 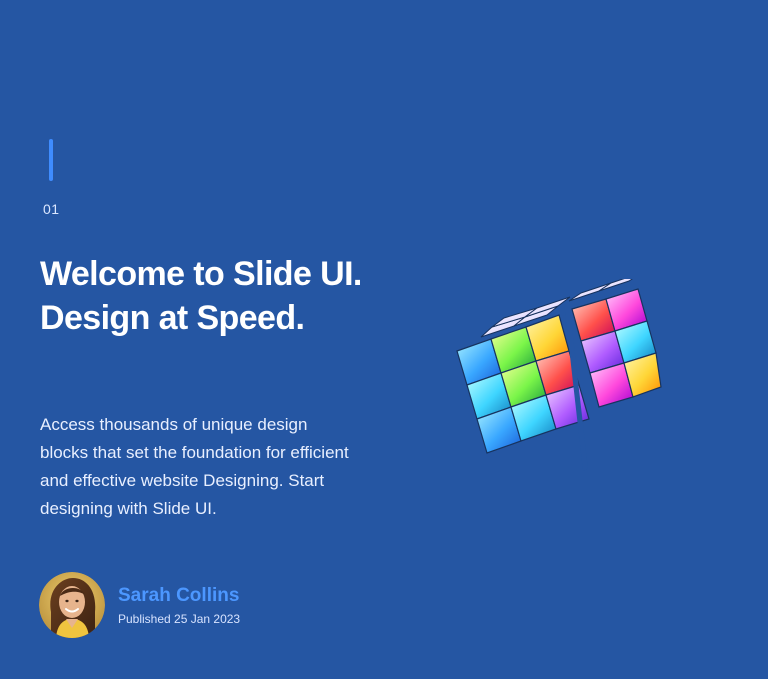 I want to click on published-date: Published 25 Jan 2023, so click(x=179, y=619).